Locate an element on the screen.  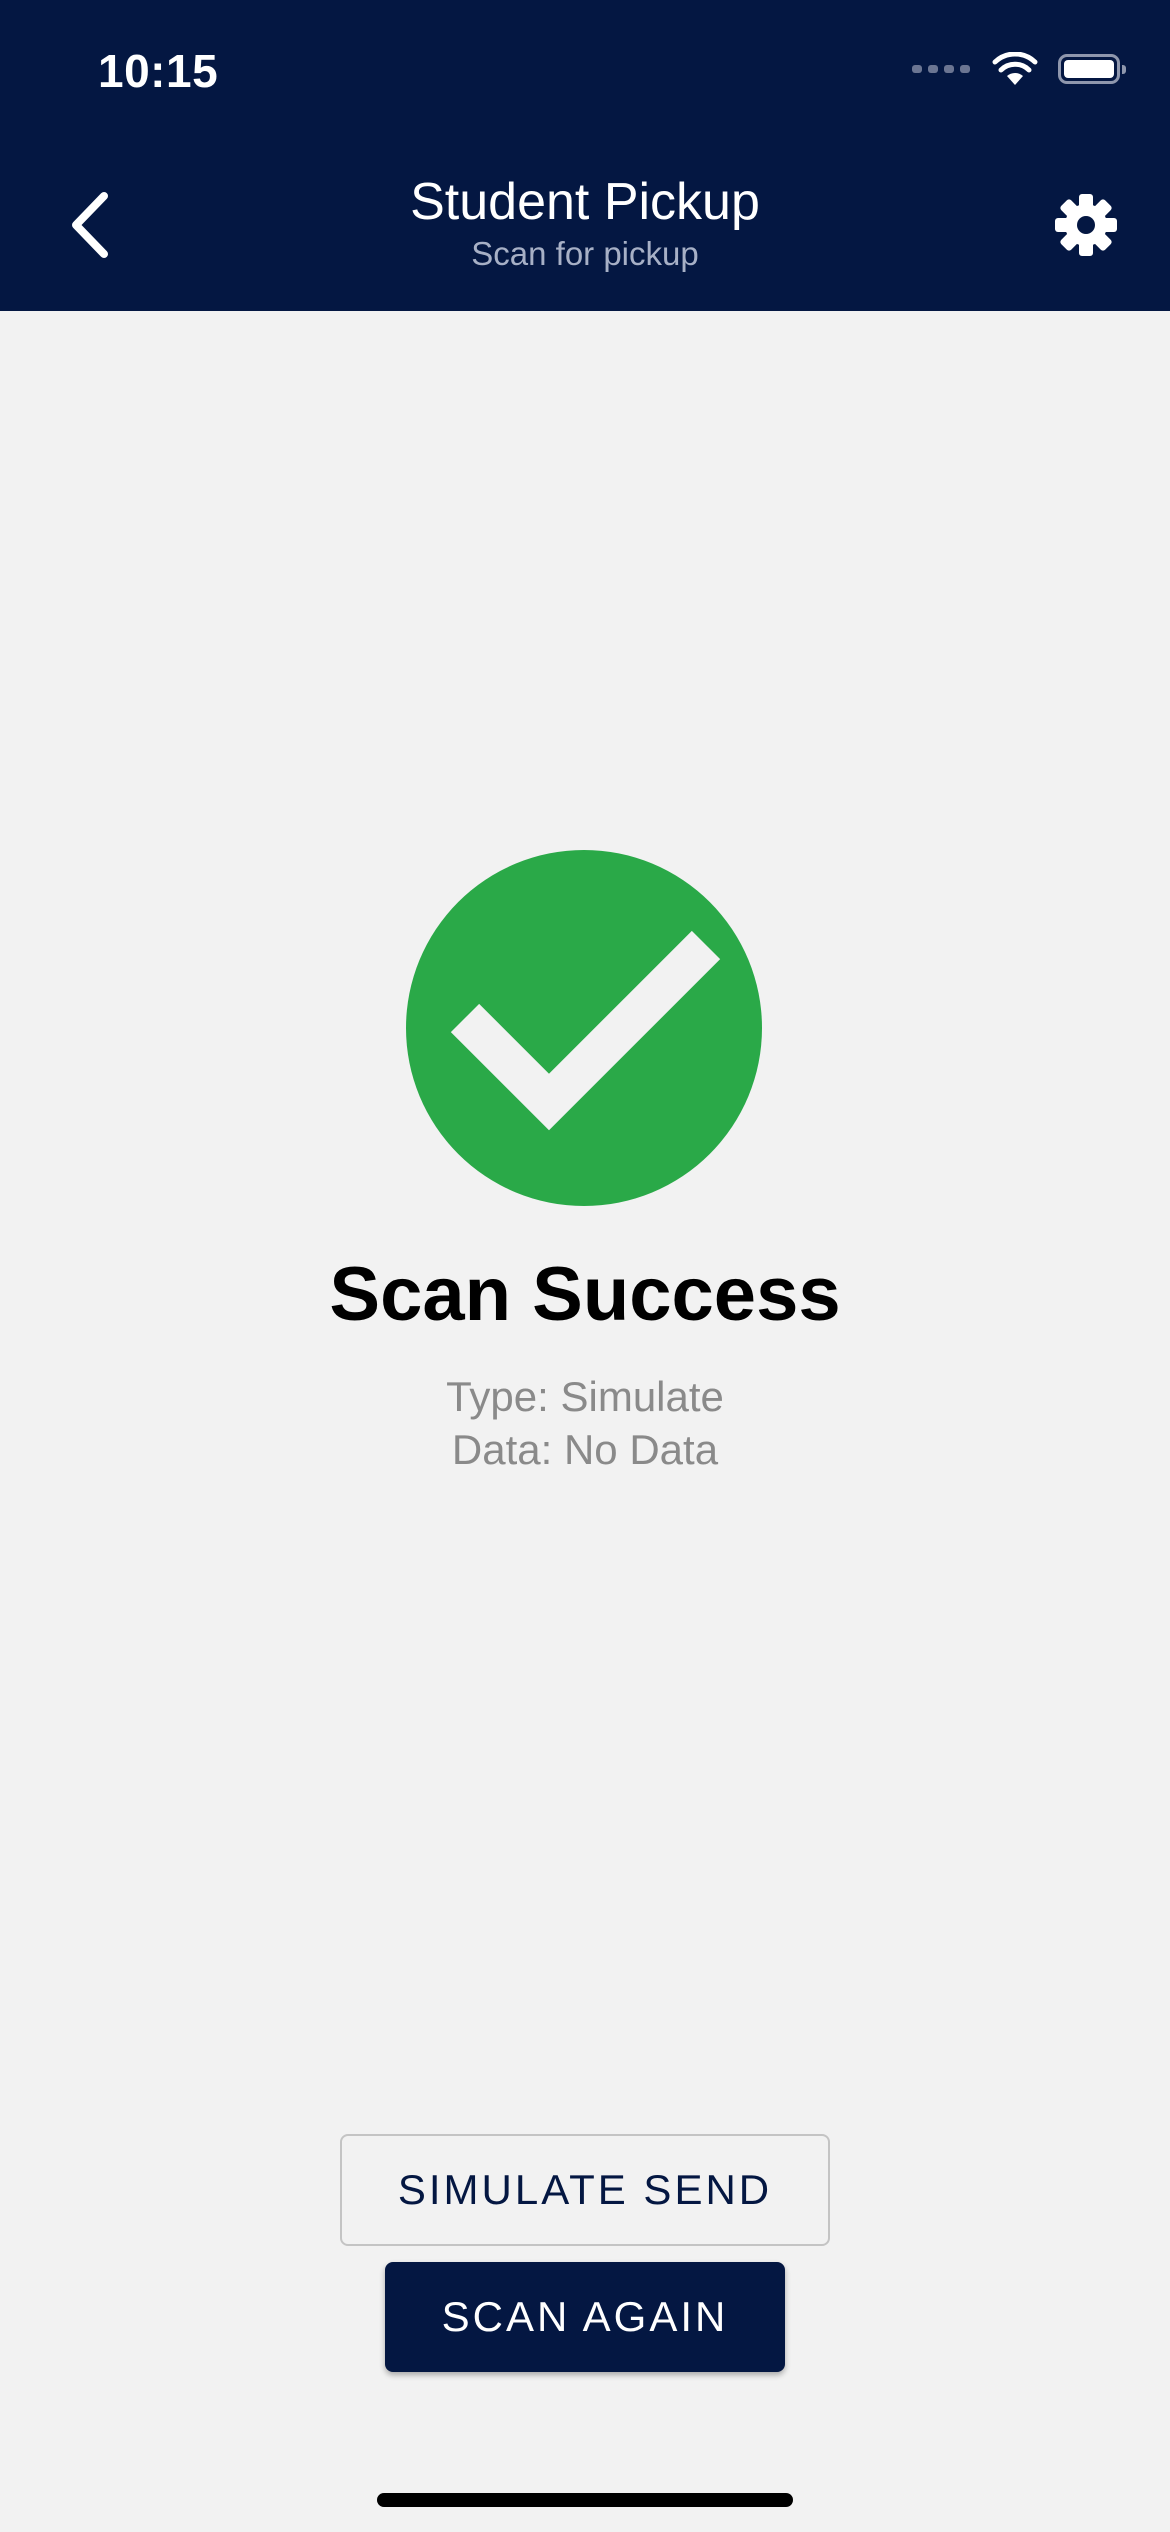
header-title-group: Student Pickup Scan for pickup is located at coordinates (585, 223).